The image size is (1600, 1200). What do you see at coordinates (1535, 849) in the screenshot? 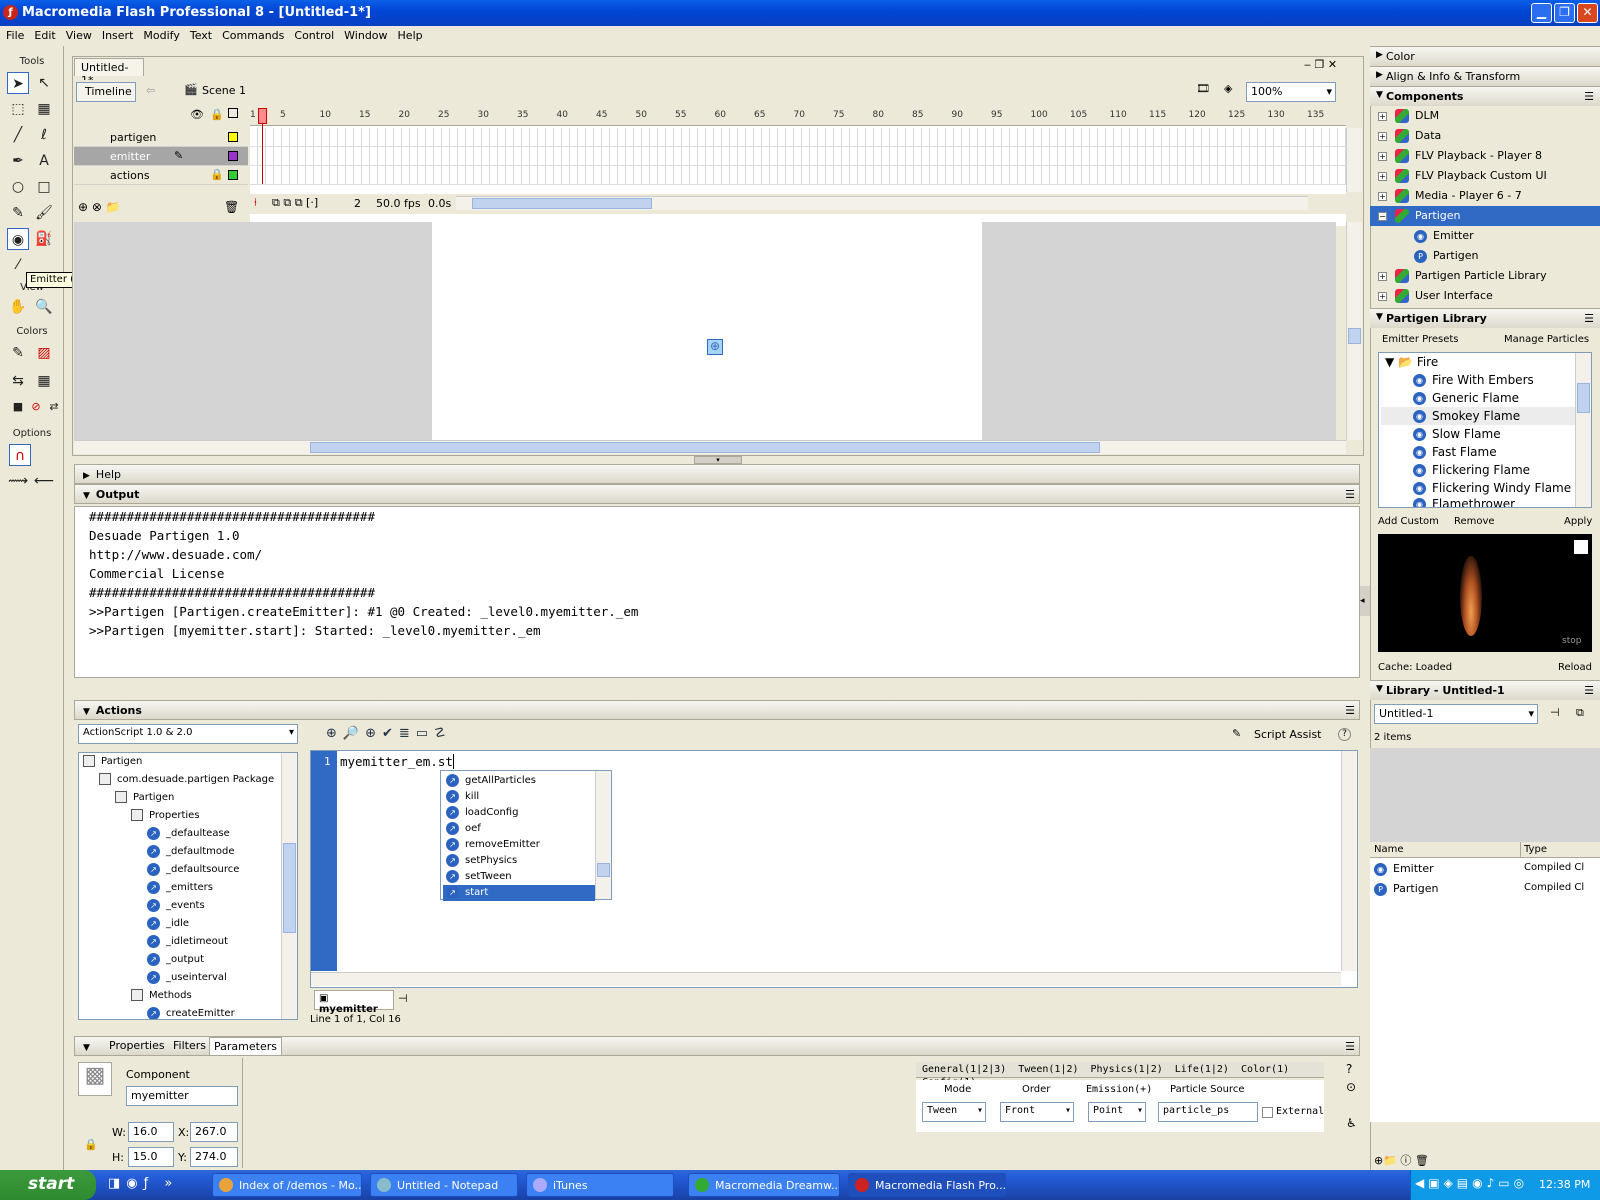
I see `col-type: Type` at bounding box center [1535, 849].